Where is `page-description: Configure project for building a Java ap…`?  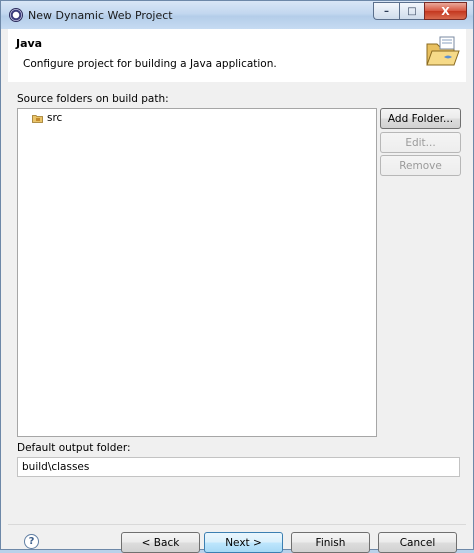 page-description: Configure project for building a Java ap… is located at coordinates (150, 64).